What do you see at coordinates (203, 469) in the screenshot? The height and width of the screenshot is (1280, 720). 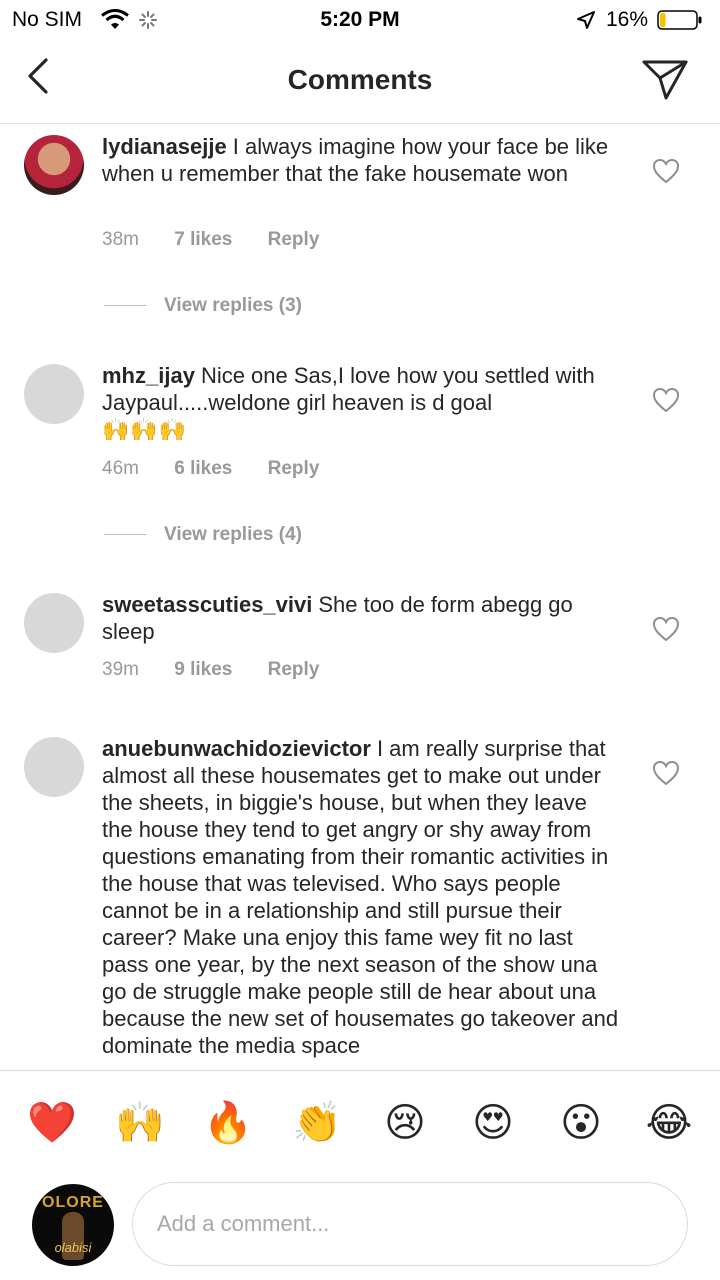 I see `comment-likes: 6 likes` at bounding box center [203, 469].